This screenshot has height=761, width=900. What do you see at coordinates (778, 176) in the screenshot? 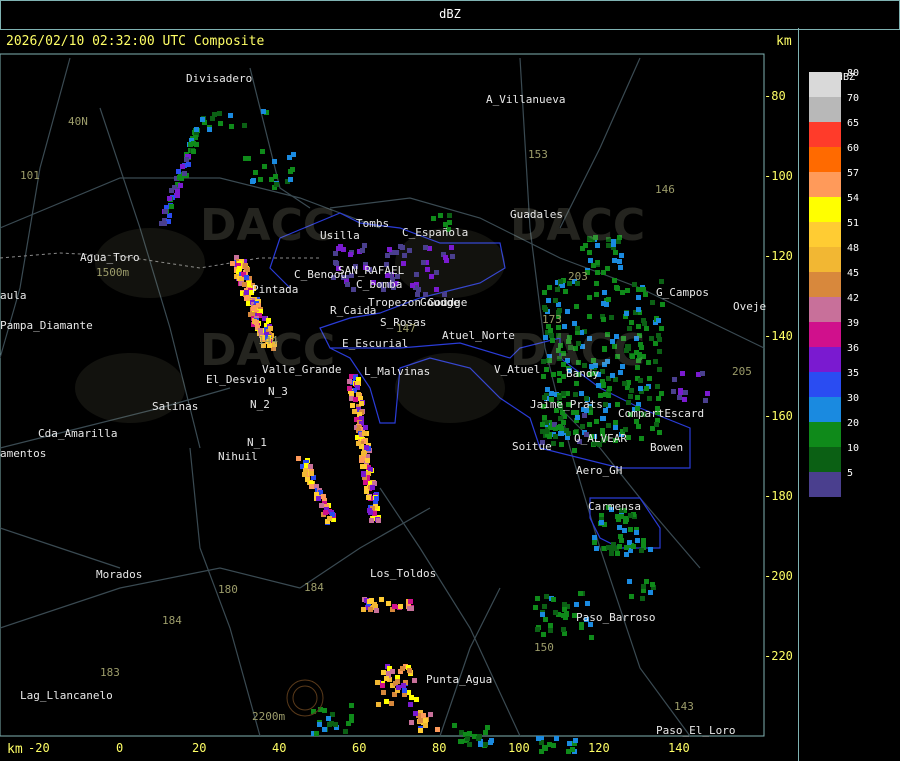
I see `y-tick: -100` at bounding box center [778, 176].